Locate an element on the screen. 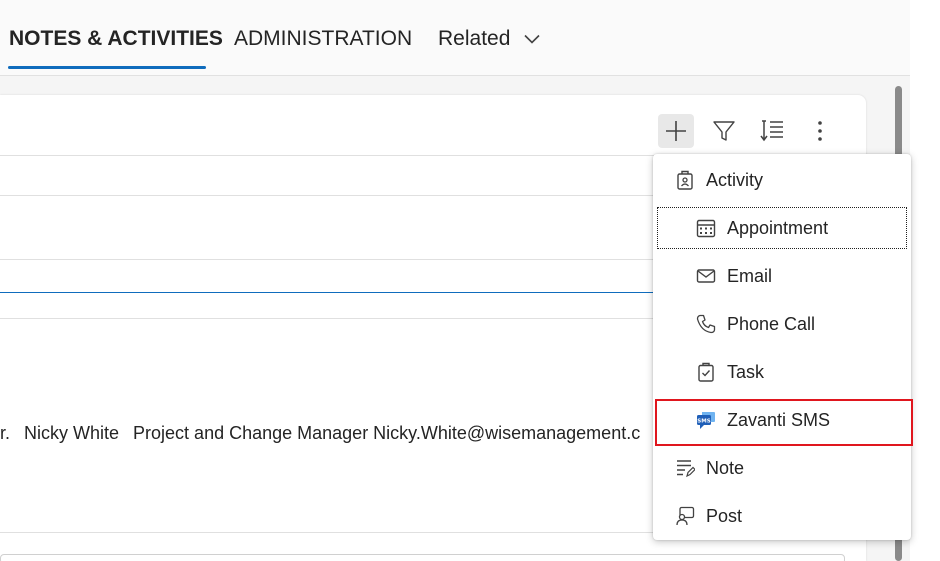  sms-icon: SMS is located at coordinates (706, 420).